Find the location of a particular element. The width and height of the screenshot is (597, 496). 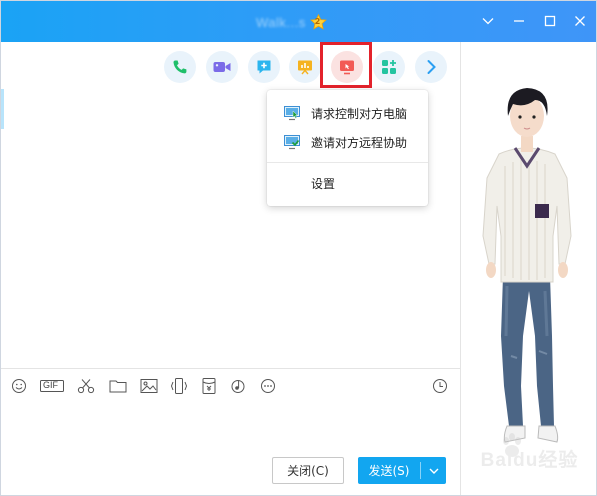

clock-icon is located at coordinates (440, 386).